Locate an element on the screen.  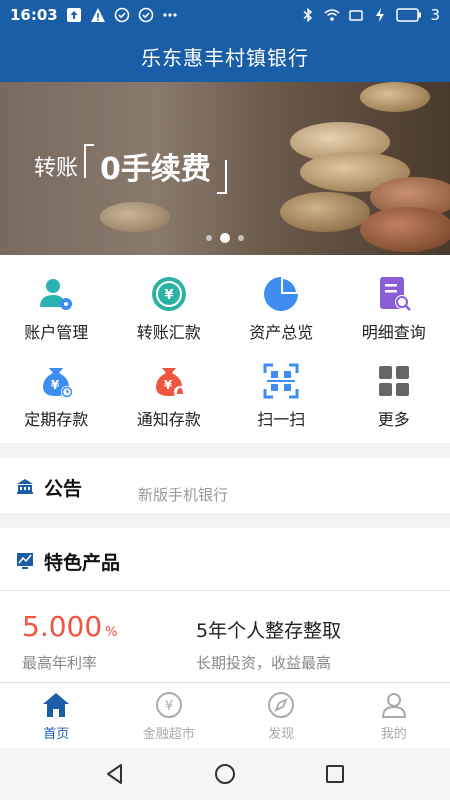
home-circle-icon is located at coordinates (225, 774).